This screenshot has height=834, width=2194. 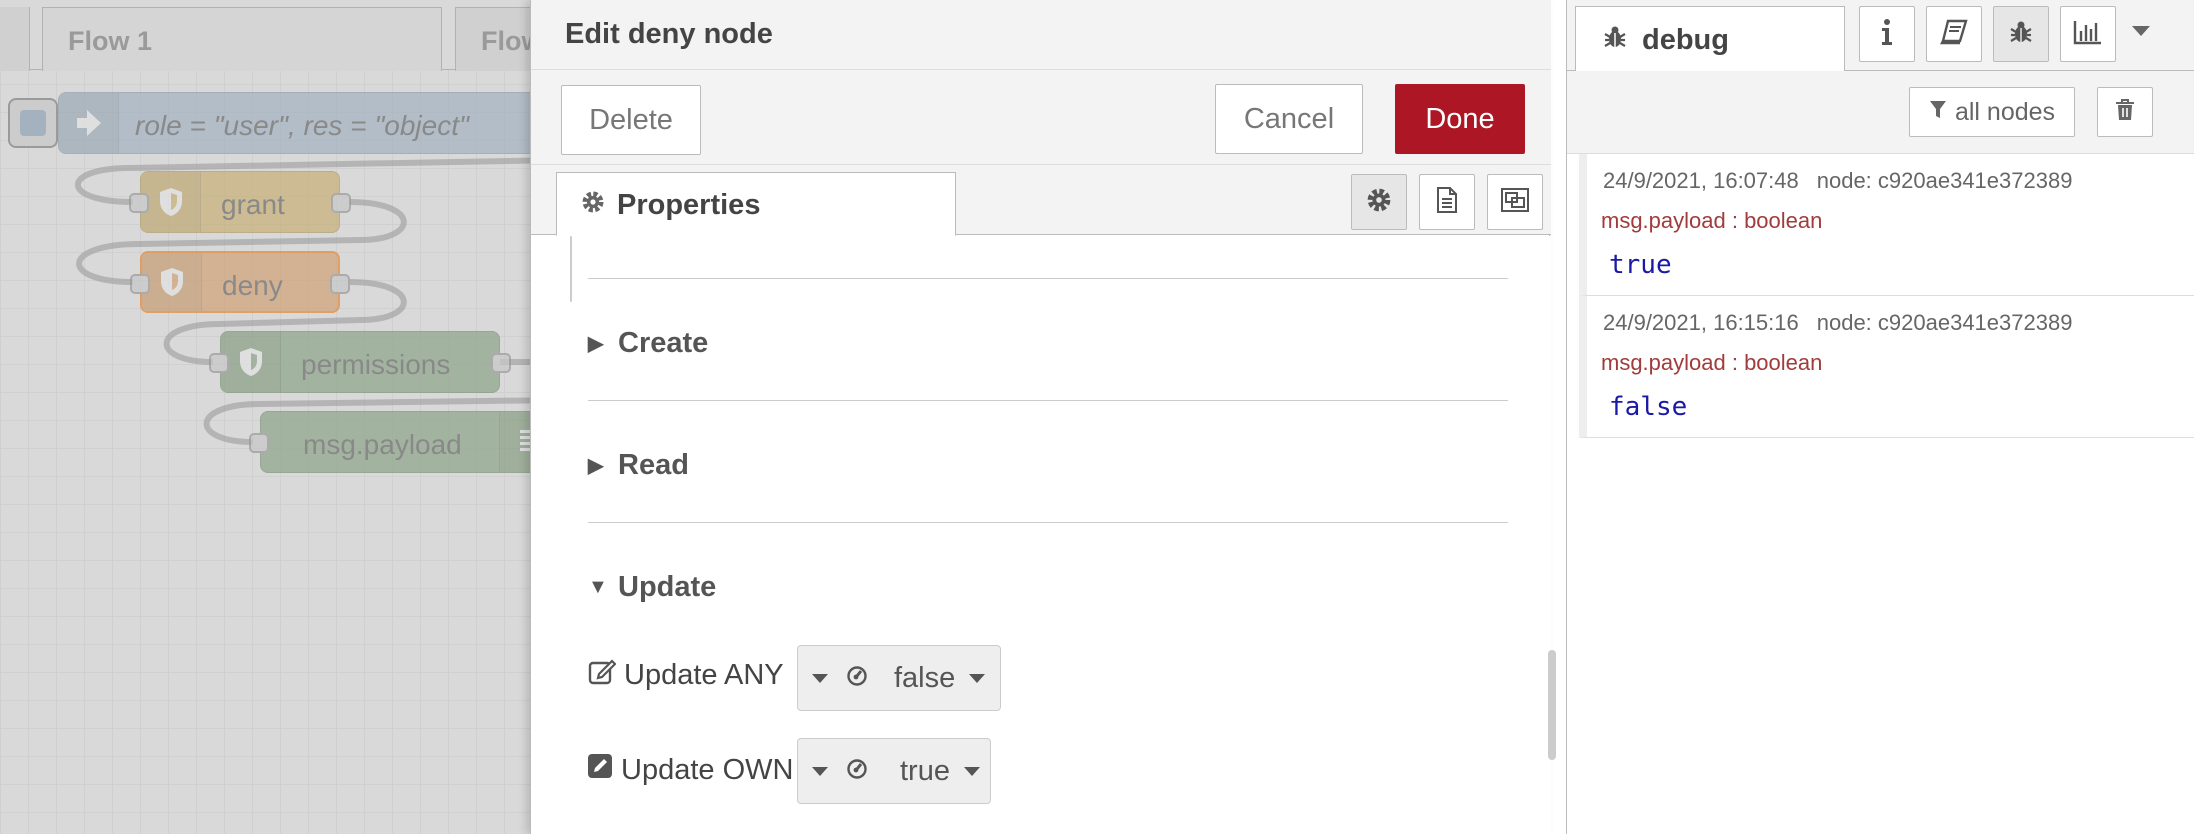 I want to click on update-any-select: false, so click(x=899, y=678).